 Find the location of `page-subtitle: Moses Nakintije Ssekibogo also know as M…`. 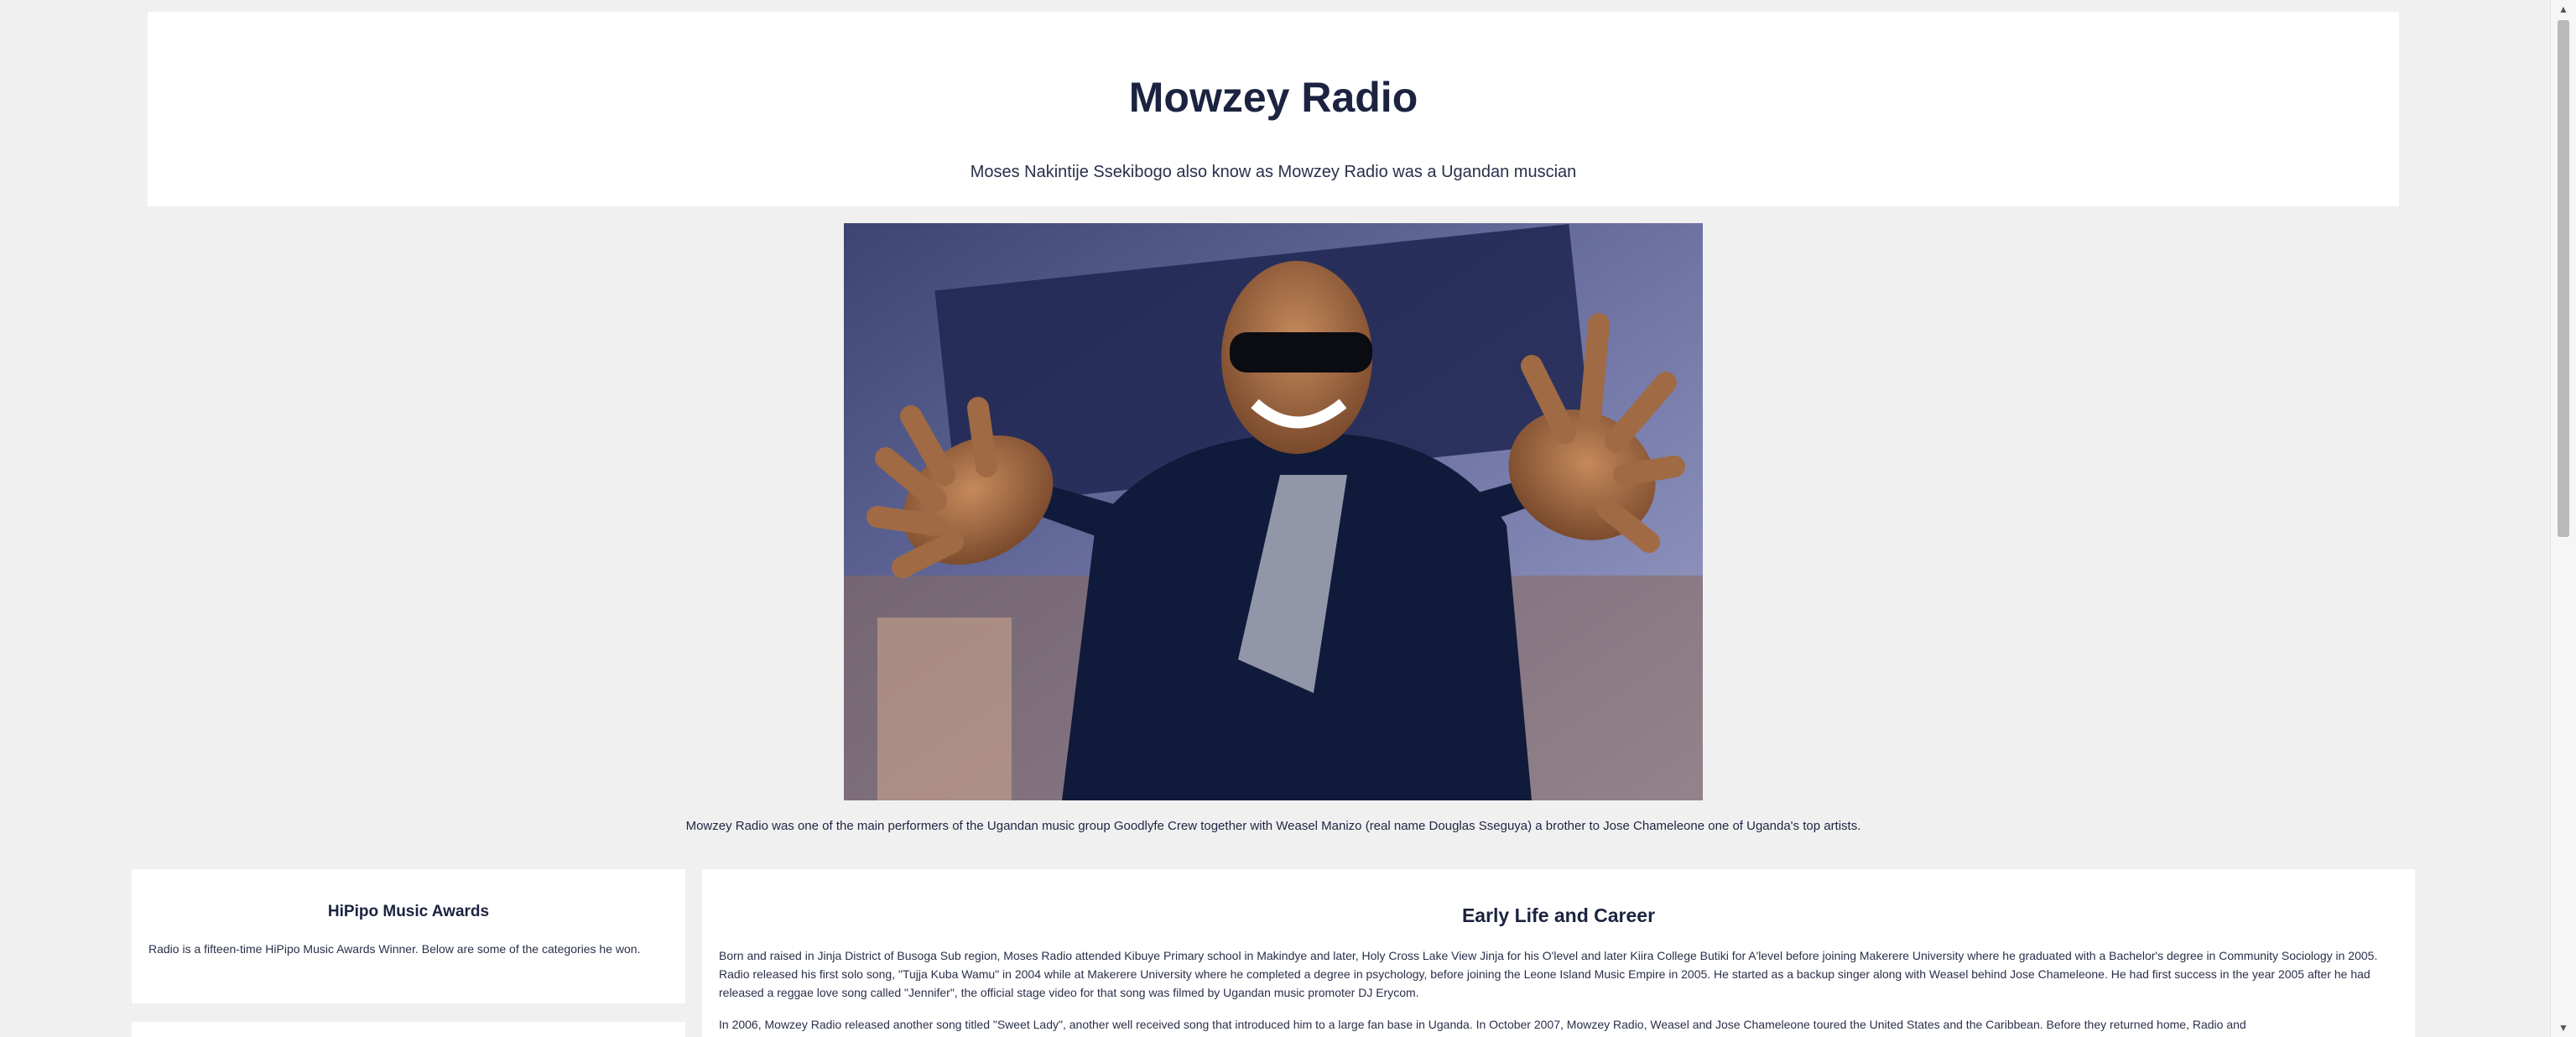

page-subtitle: Moses Nakintije Ssekibogo also know as M… is located at coordinates (1273, 172).